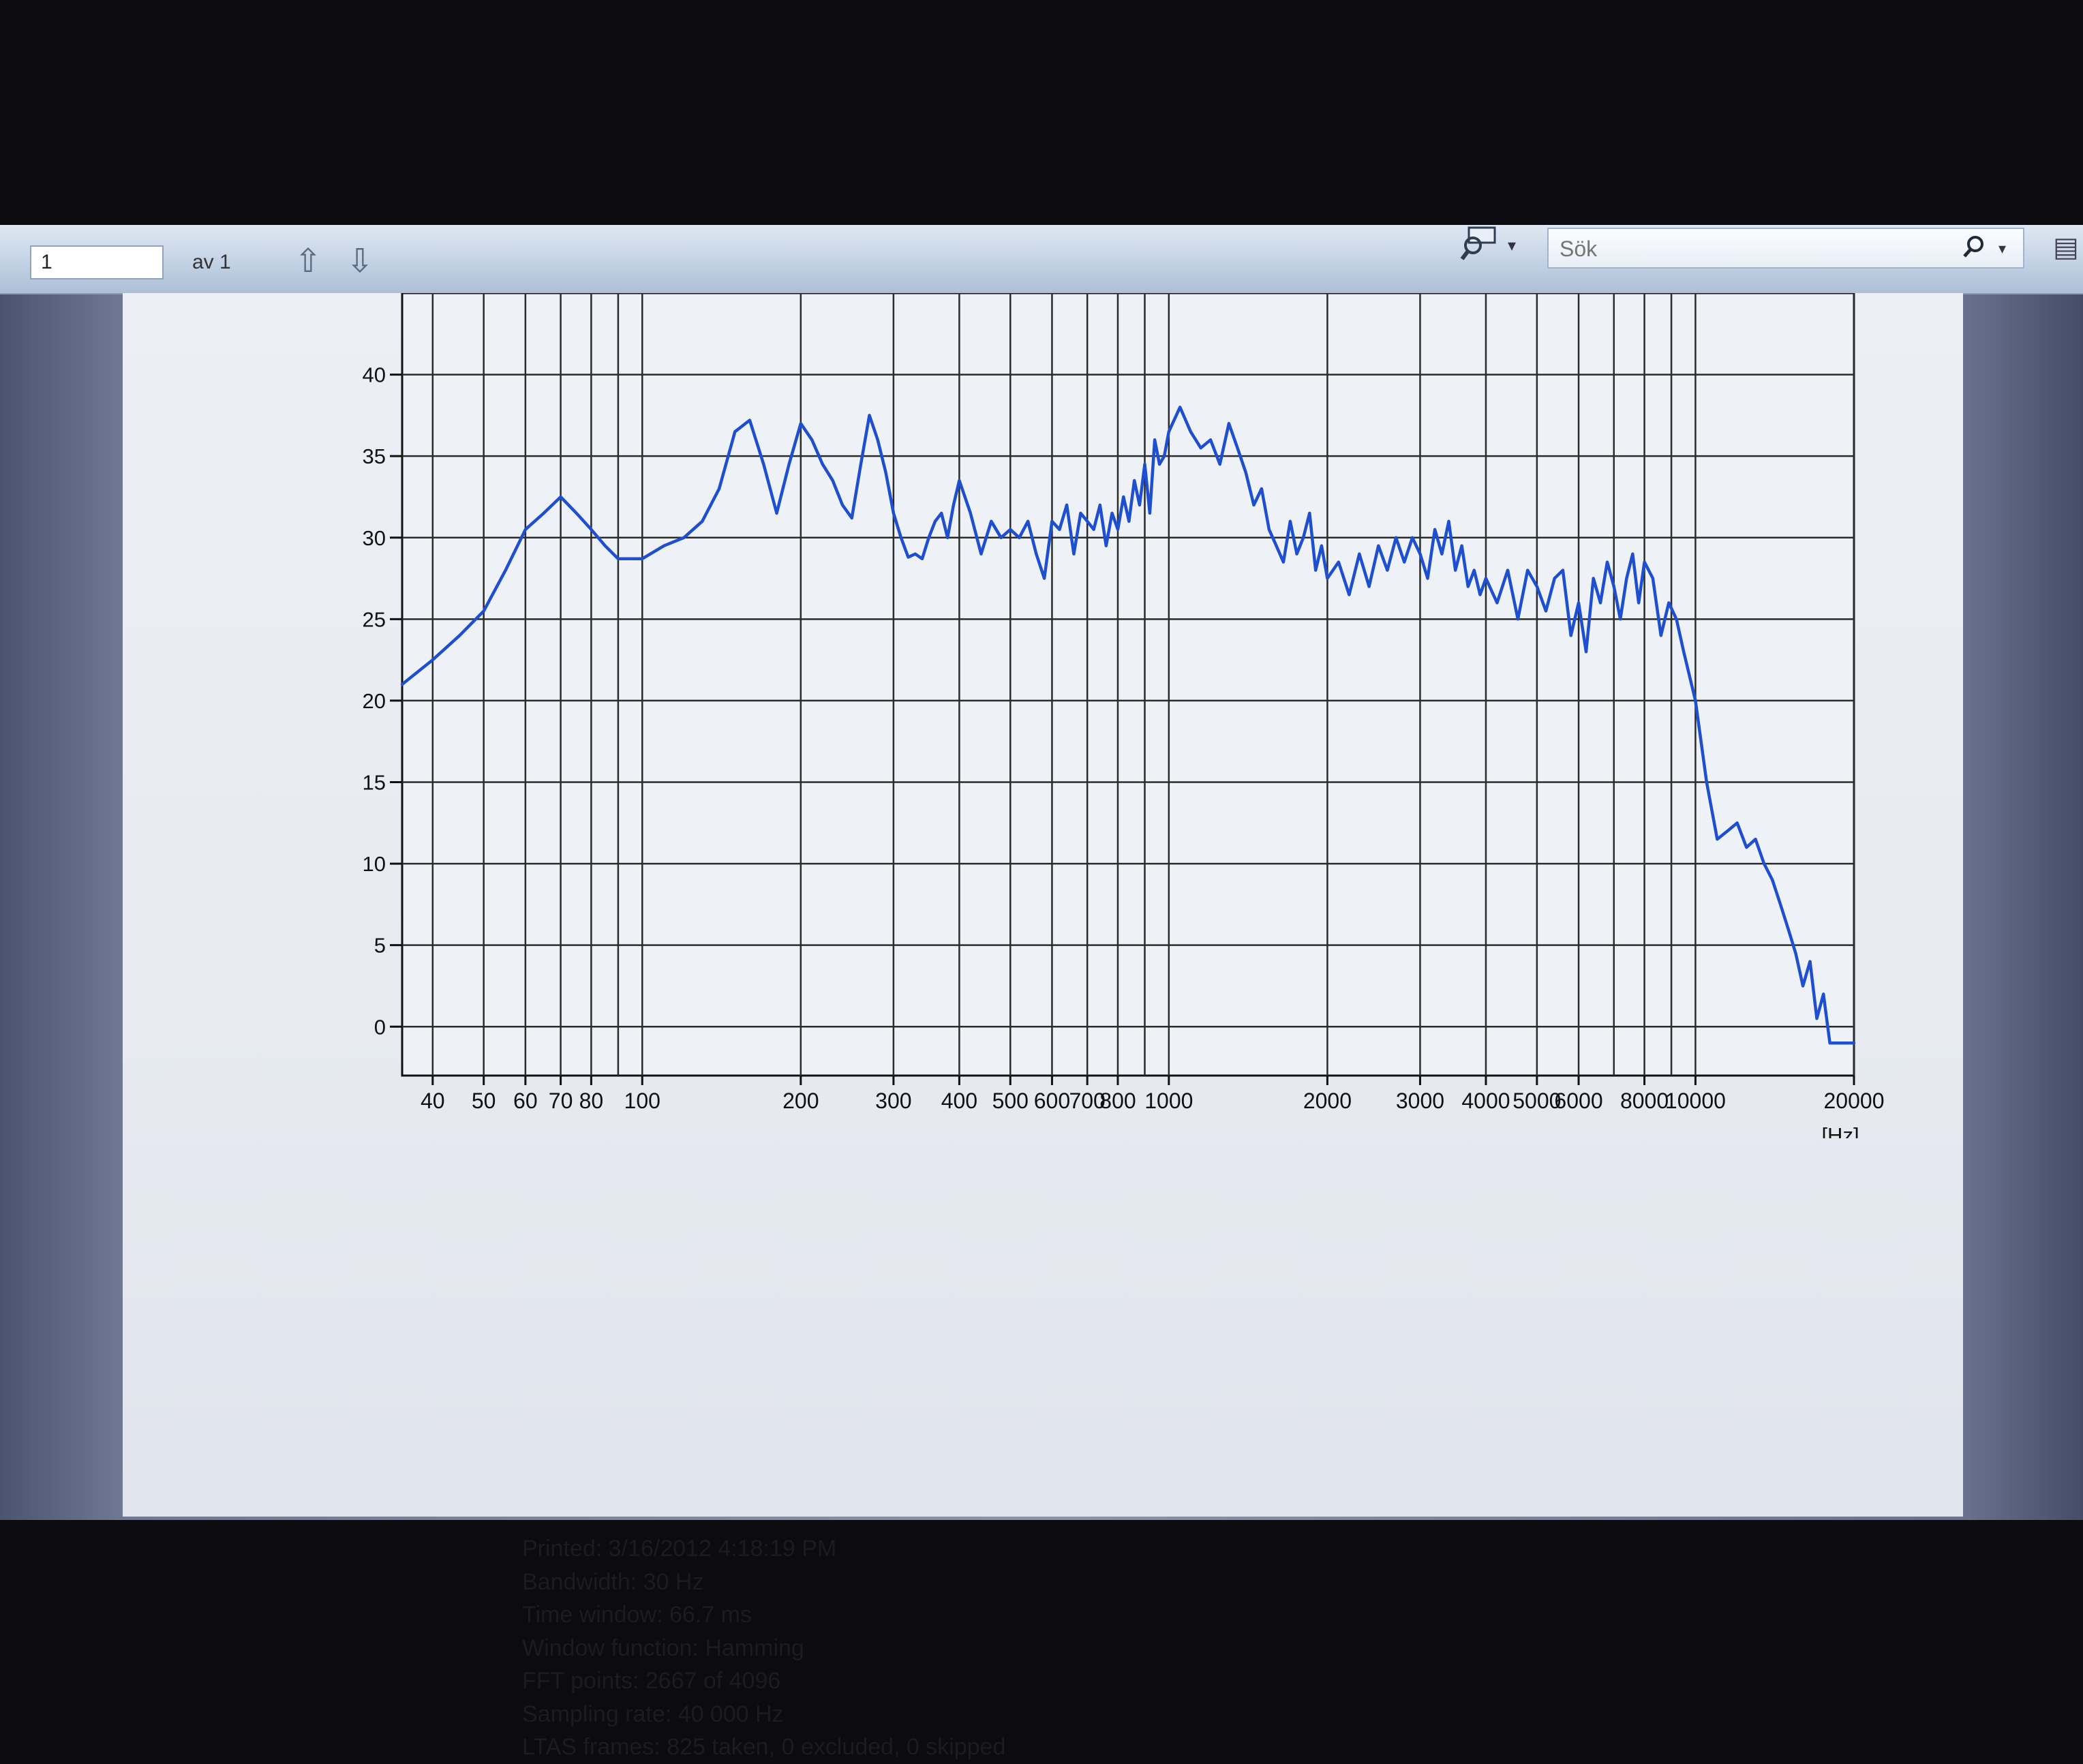 Image resolution: width=2083 pixels, height=1764 pixels. I want to click on x-tick-label: 1000, so click(1169, 1101).